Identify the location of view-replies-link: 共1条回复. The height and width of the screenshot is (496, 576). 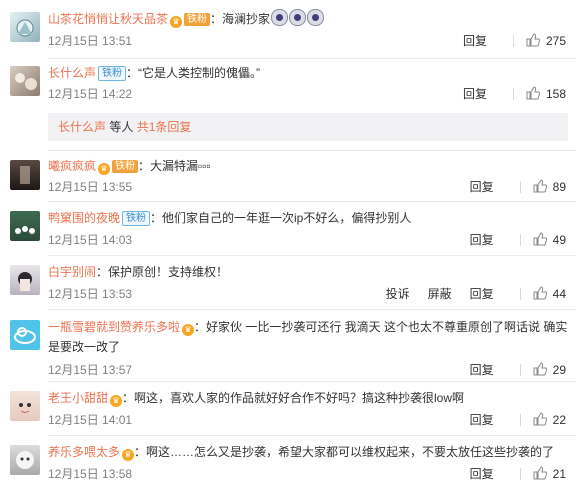
(164, 127).